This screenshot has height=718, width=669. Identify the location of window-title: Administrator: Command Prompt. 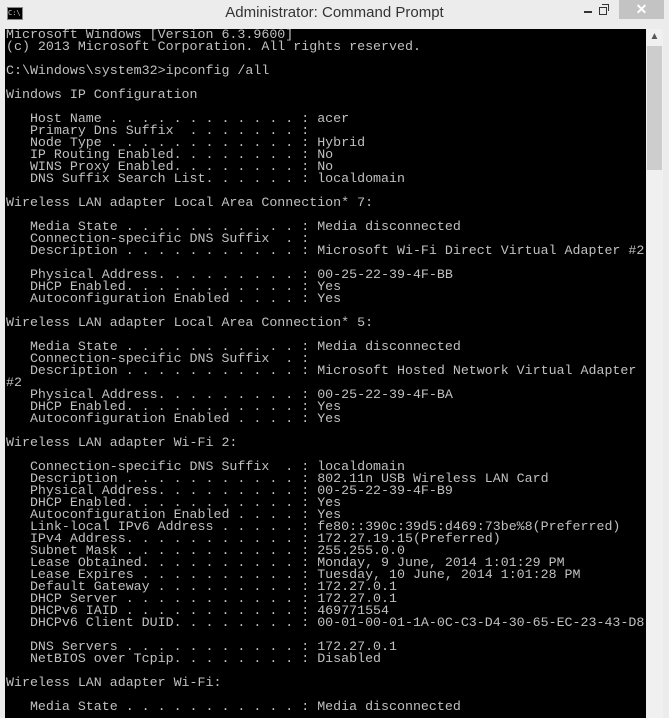
(334, 12).